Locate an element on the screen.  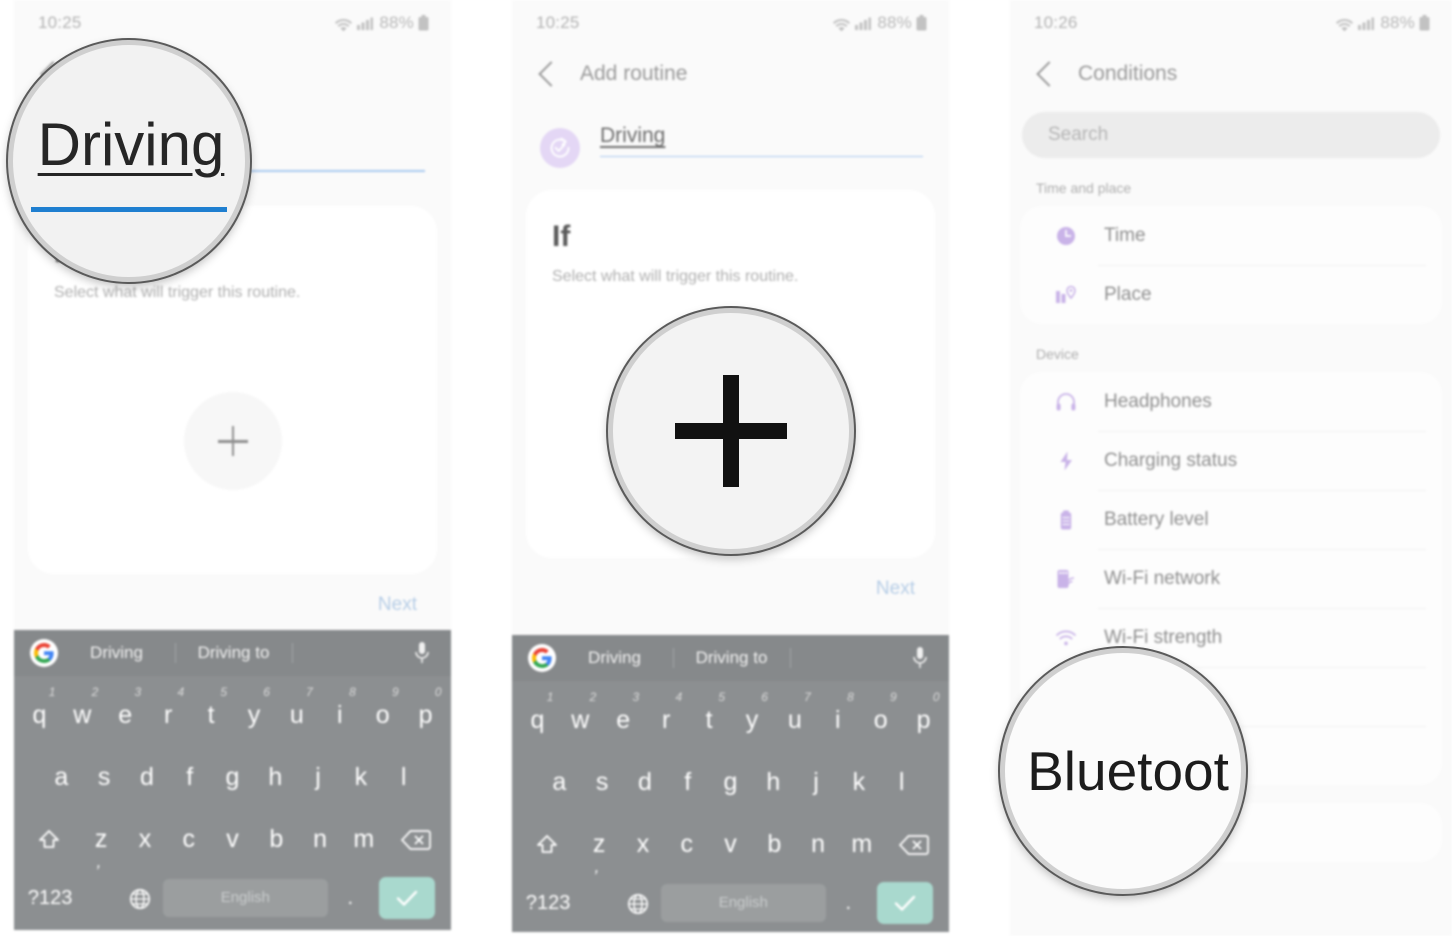
list-item-label: Battery level is located at coordinates (1156, 519).